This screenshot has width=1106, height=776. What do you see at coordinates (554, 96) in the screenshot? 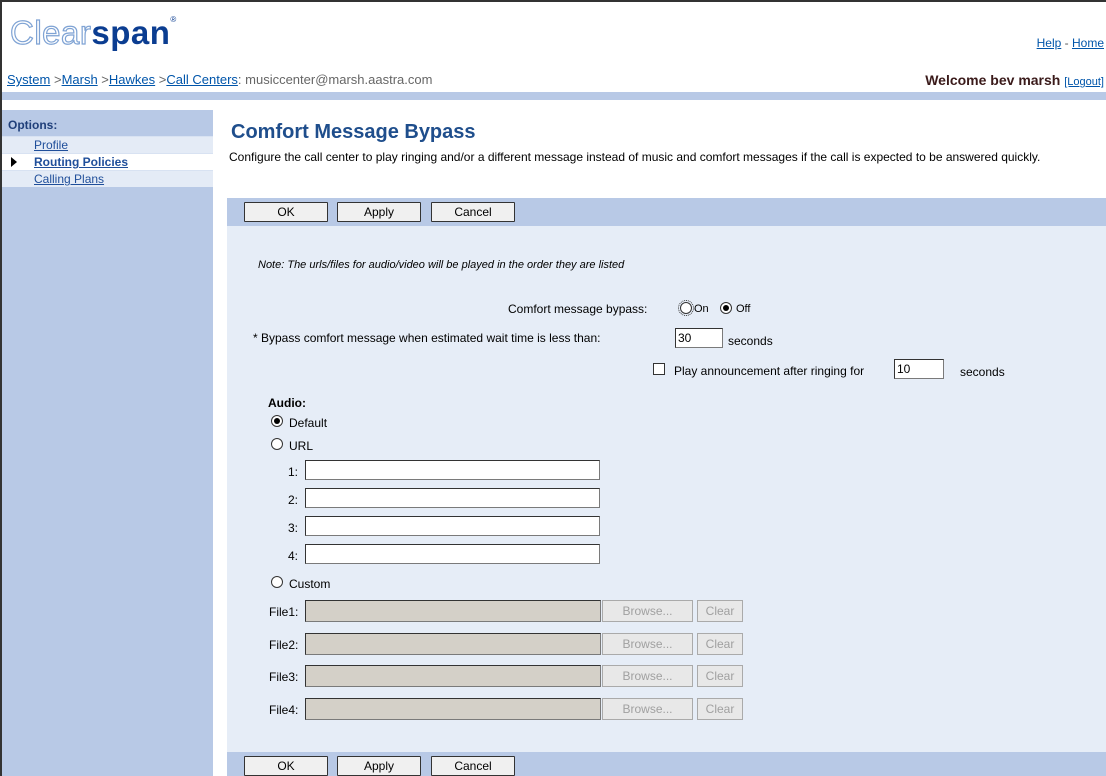
I see `header-divider-bar` at bounding box center [554, 96].